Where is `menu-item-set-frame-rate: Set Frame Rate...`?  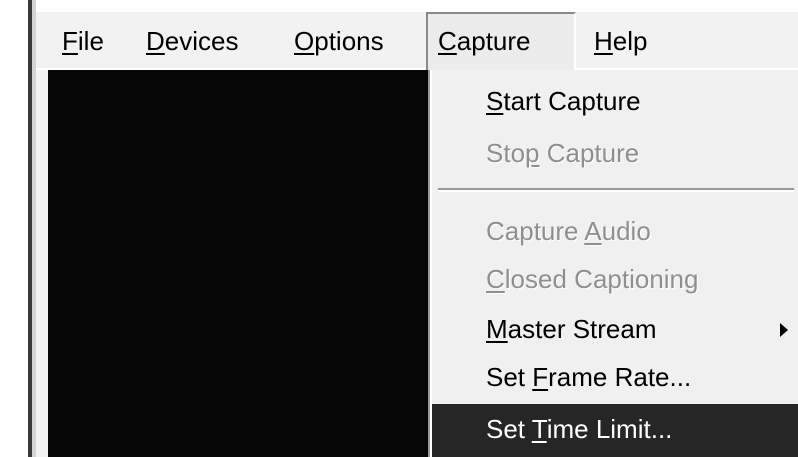 menu-item-set-frame-rate: Set Frame Rate... is located at coordinates (615, 377).